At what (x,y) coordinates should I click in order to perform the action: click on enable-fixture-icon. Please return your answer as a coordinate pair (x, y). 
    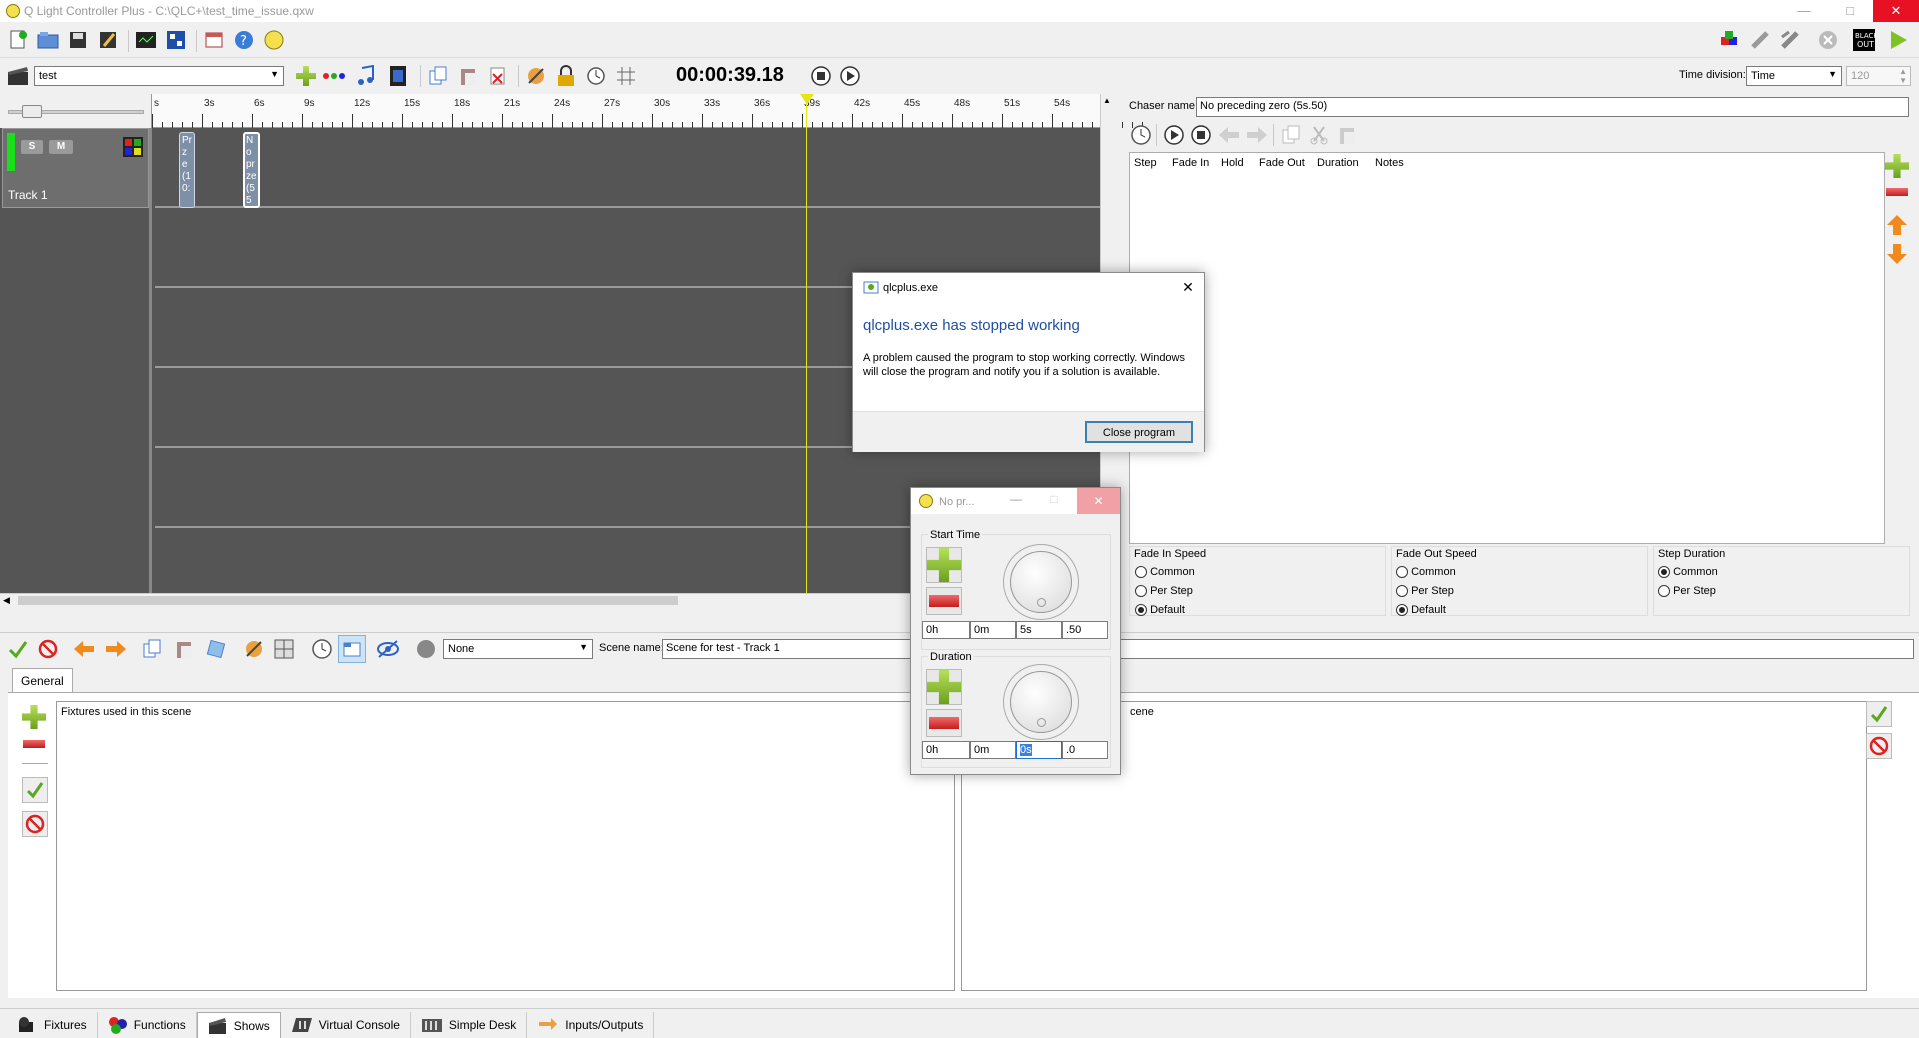
    Looking at the image, I should click on (35, 790).